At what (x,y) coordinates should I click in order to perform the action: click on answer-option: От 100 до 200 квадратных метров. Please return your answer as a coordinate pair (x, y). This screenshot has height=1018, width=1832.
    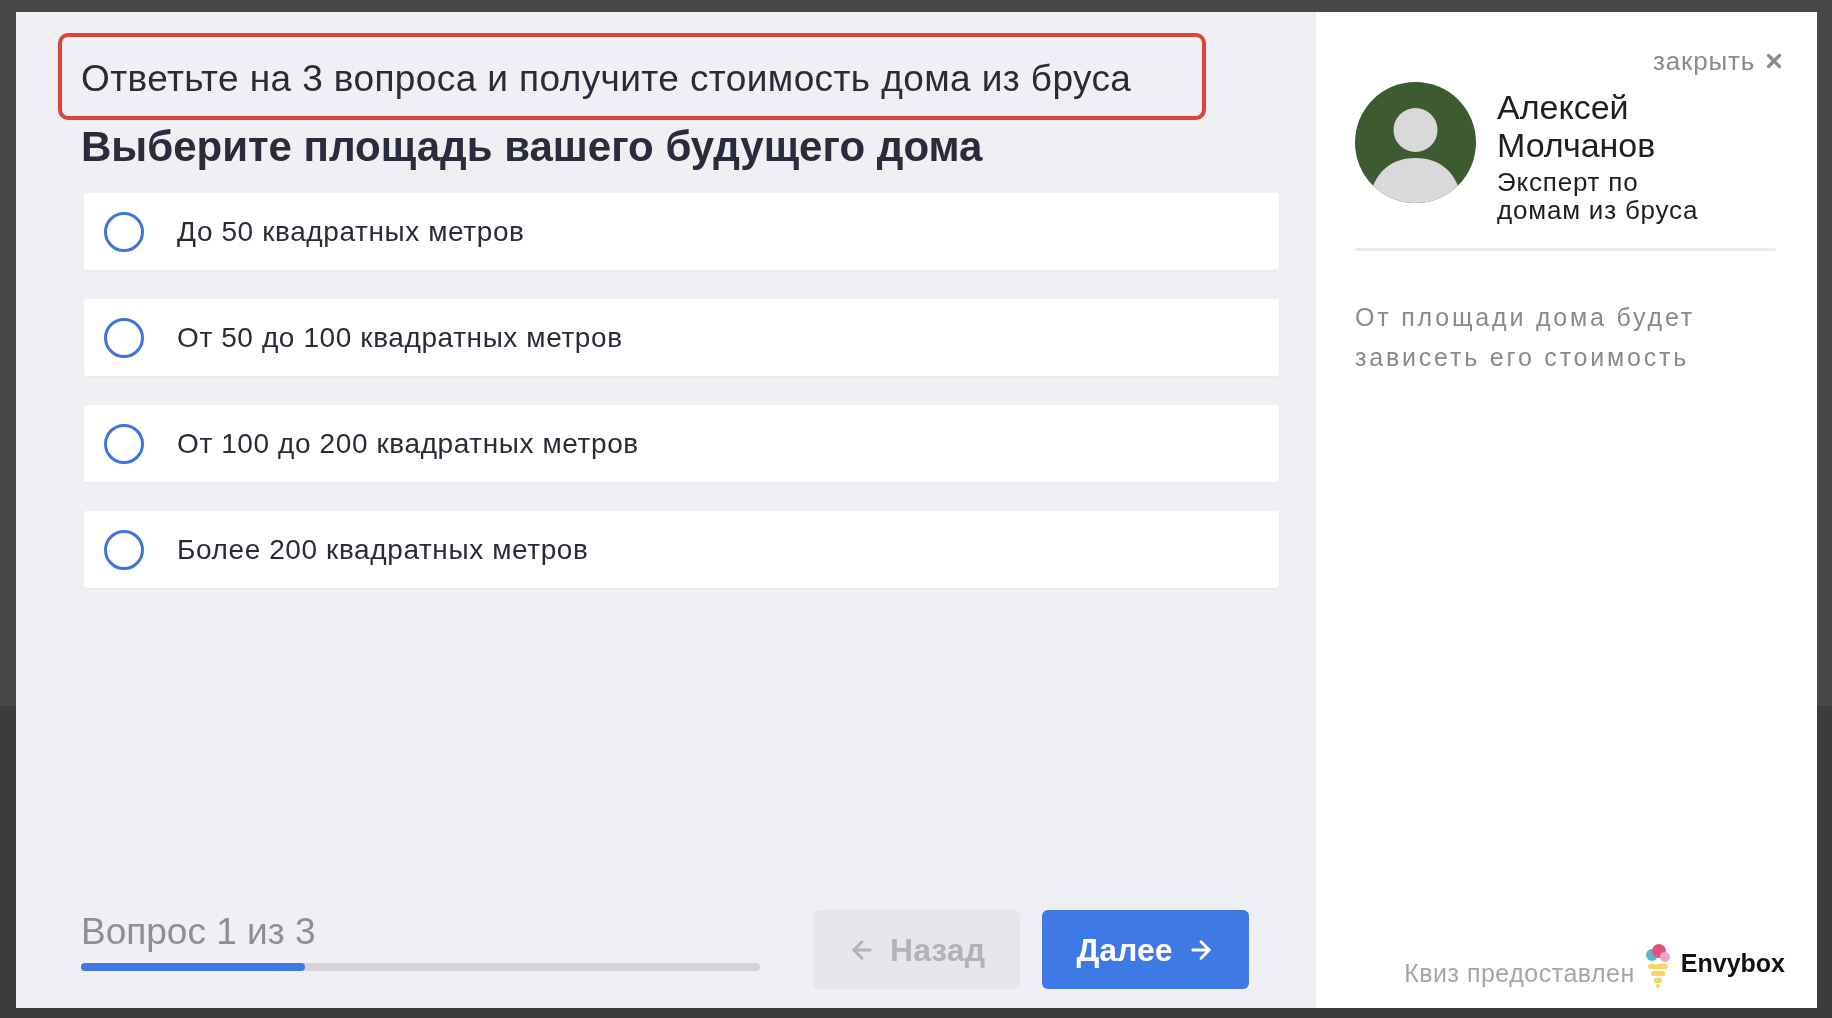
    Looking at the image, I should click on (681, 443).